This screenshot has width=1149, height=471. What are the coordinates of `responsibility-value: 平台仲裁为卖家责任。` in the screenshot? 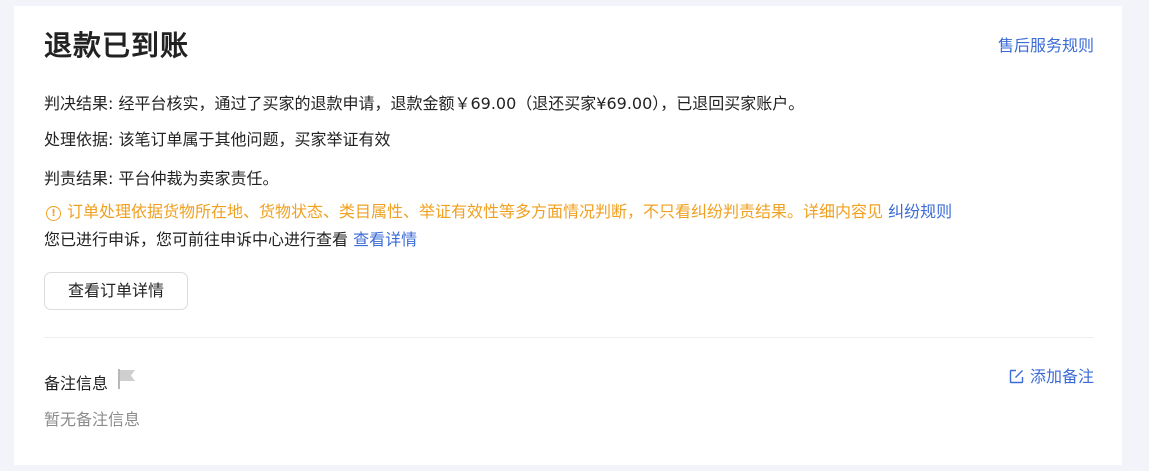 It's located at (198, 178).